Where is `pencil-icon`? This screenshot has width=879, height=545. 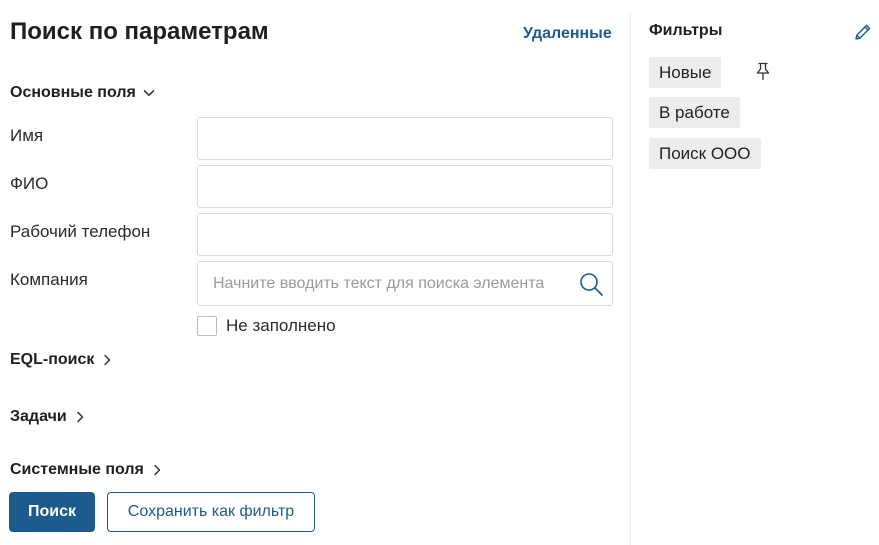 pencil-icon is located at coordinates (863, 32).